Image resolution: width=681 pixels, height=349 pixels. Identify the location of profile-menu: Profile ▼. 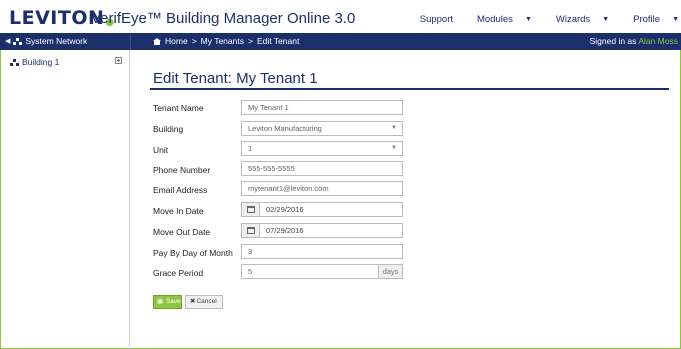
(650, 19).